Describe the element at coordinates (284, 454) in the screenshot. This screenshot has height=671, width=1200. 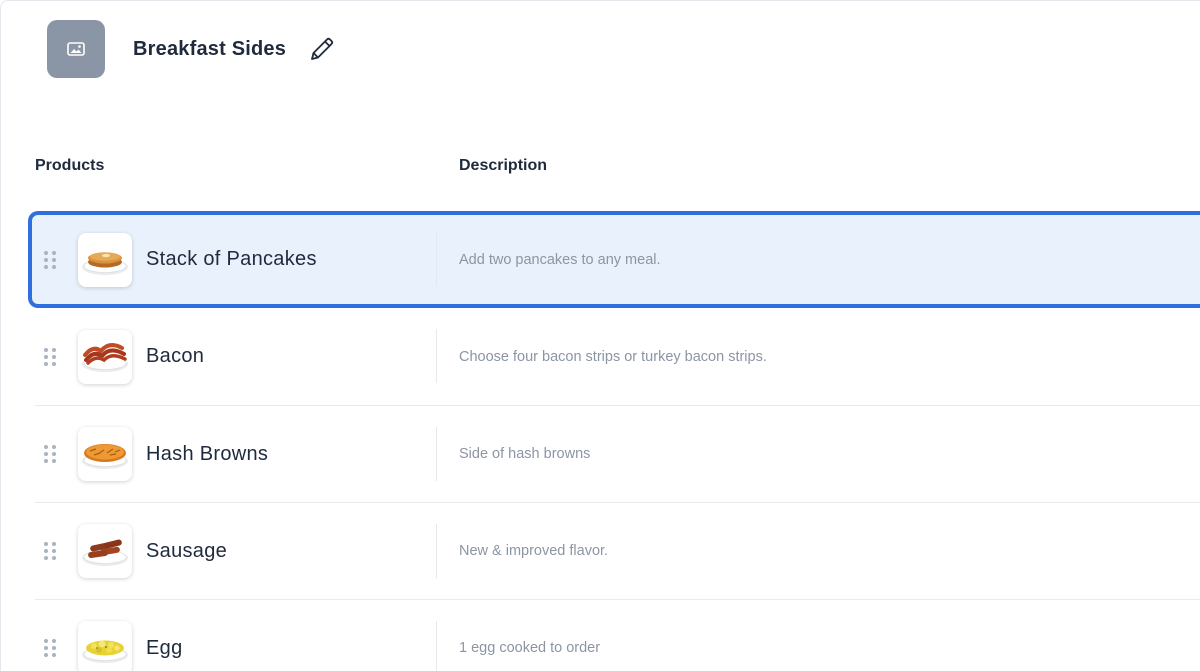
I see `product-name: Hash Browns` at that location.